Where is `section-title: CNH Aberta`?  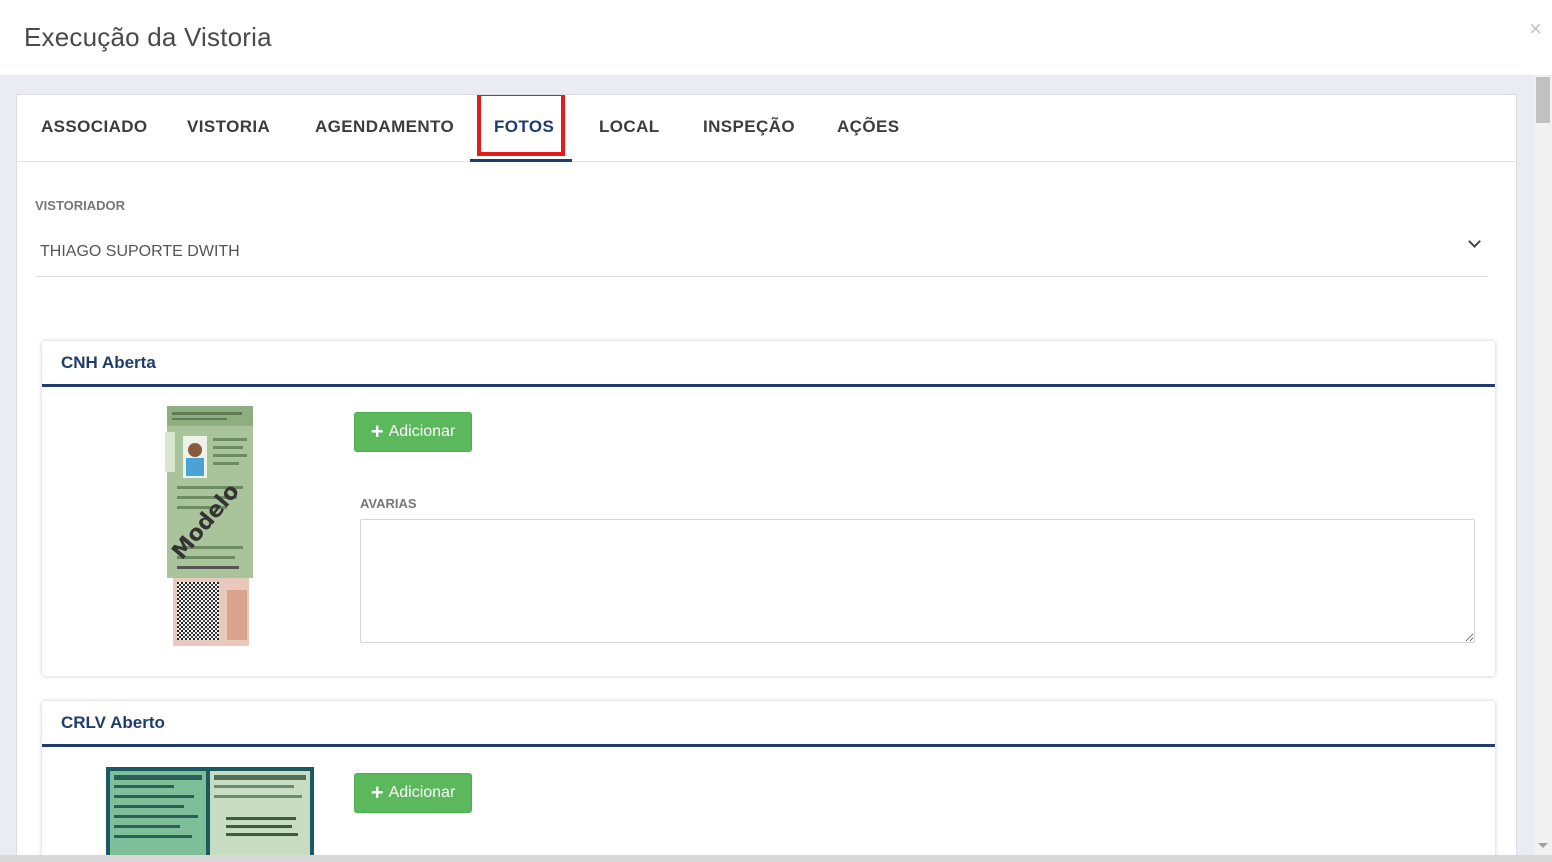 section-title: CNH Aberta is located at coordinates (108, 362).